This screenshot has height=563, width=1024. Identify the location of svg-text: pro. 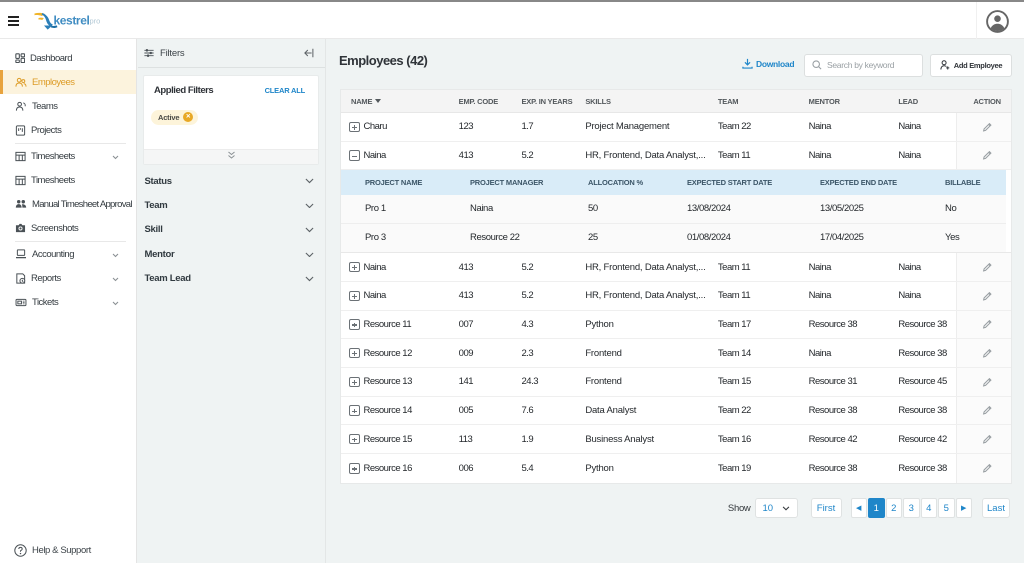
(95, 21).